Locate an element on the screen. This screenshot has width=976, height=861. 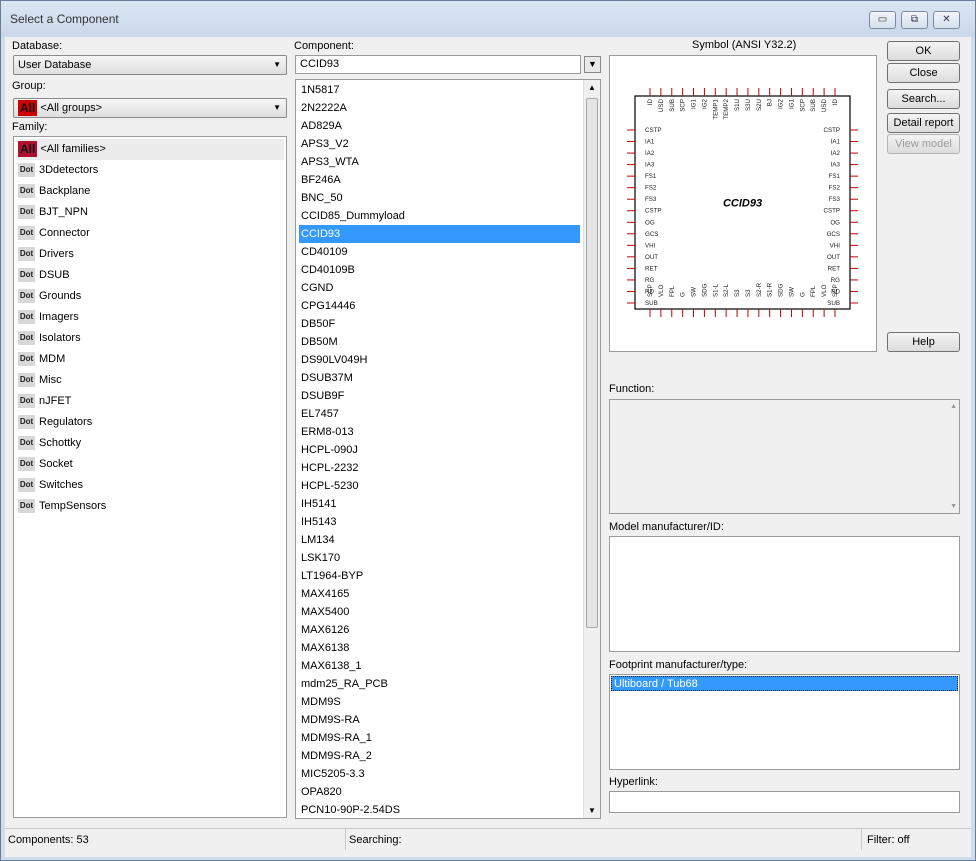
component-item: MAX6138 is located at coordinates (439, 648).